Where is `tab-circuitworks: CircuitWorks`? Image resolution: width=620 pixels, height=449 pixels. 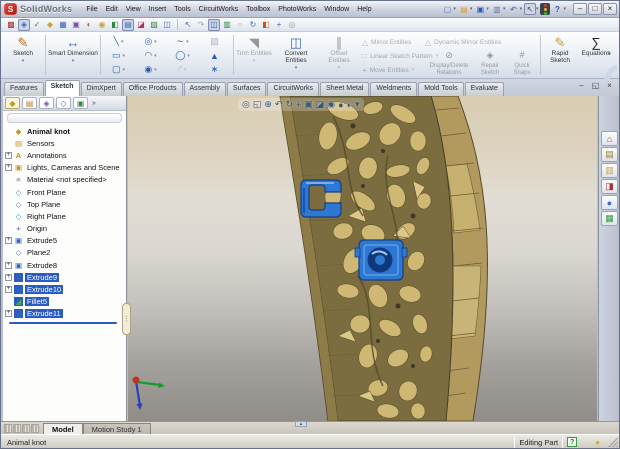
tab-circuitworks: CircuitWorks is located at coordinates (293, 89).